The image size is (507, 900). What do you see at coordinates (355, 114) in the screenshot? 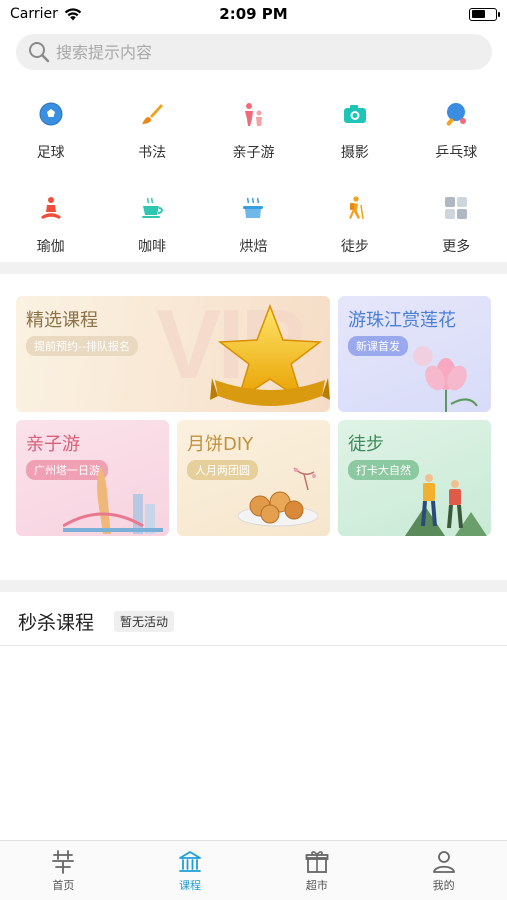
I see `camera-icon` at bounding box center [355, 114].